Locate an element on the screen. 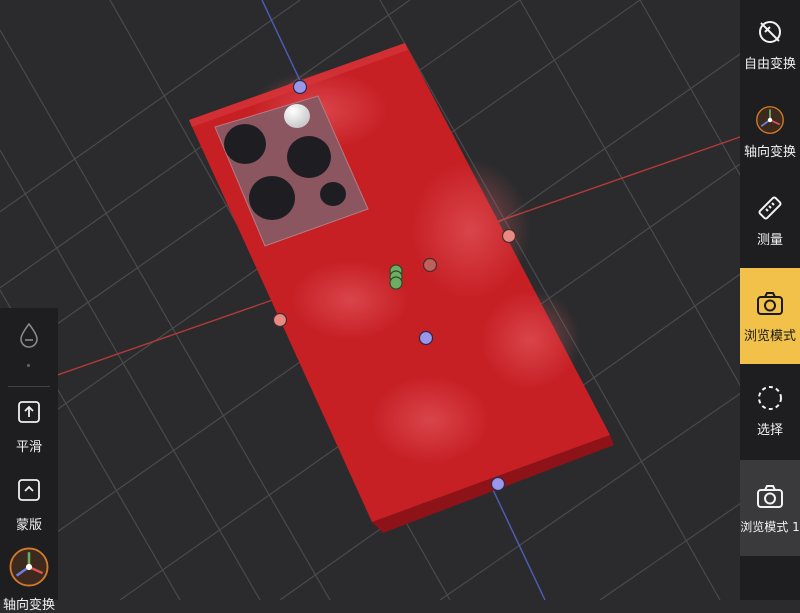 Image resolution: width=800 pixels, height=613 pixels. gizmo-handle-left is located at coordinates (280, 320).